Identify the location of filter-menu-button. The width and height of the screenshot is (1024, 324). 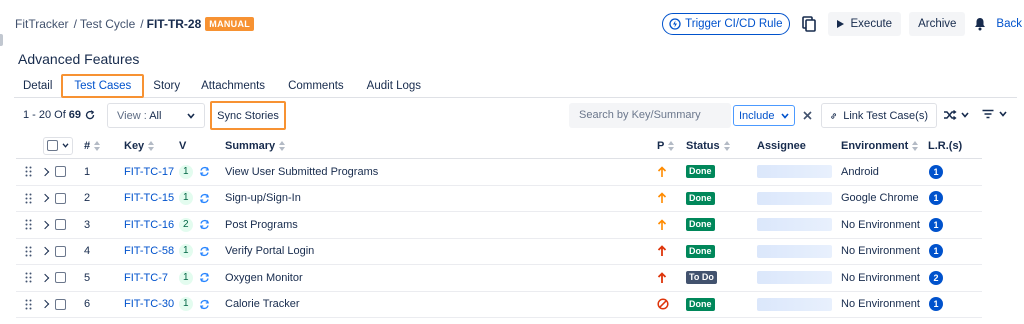
(994, 114).